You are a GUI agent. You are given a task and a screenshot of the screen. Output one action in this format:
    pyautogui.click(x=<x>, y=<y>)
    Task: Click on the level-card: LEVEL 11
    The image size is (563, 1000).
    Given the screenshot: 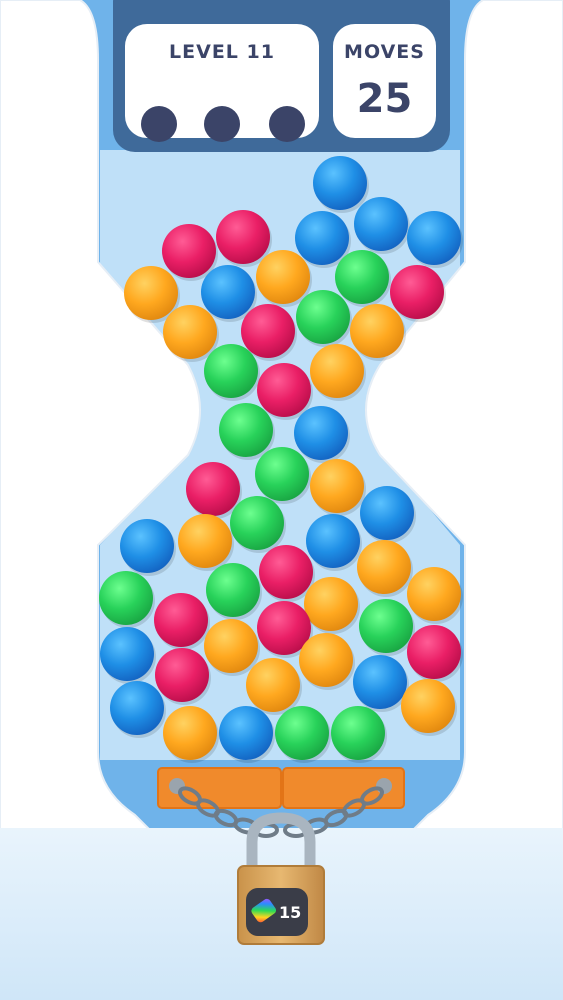 What is the action you would take?
    pyautogui.click(x=222, y=83)
    